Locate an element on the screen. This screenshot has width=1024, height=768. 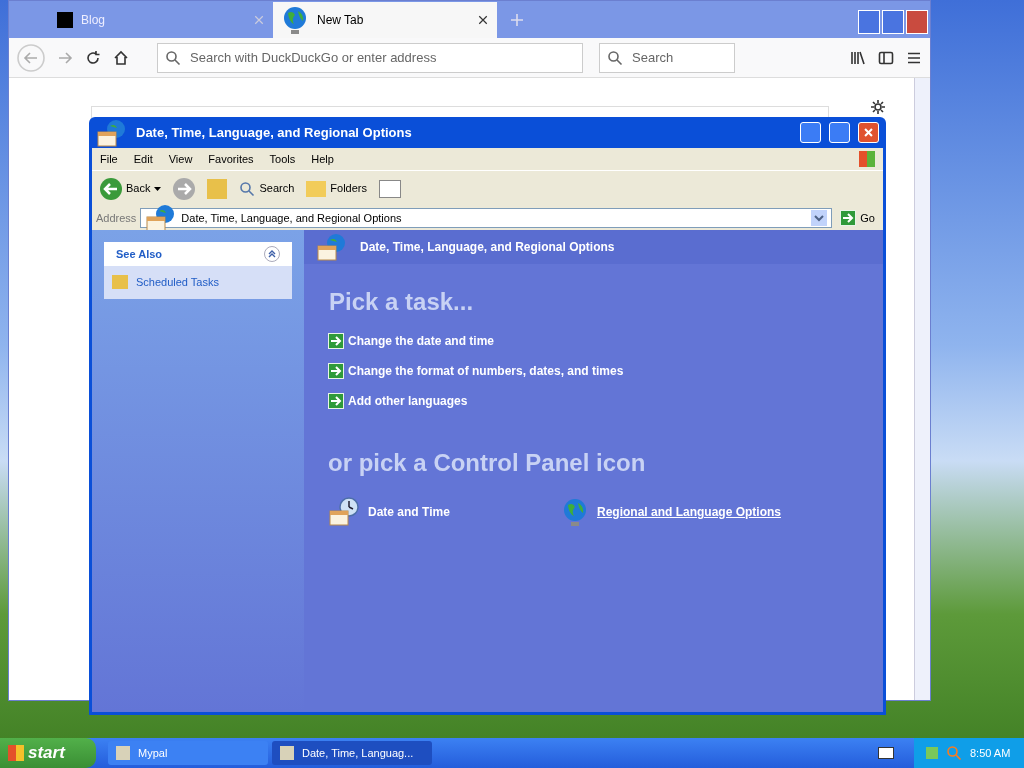
address-field: Search with DuckDuckGo or enter address is located at coordinates (370, 57).